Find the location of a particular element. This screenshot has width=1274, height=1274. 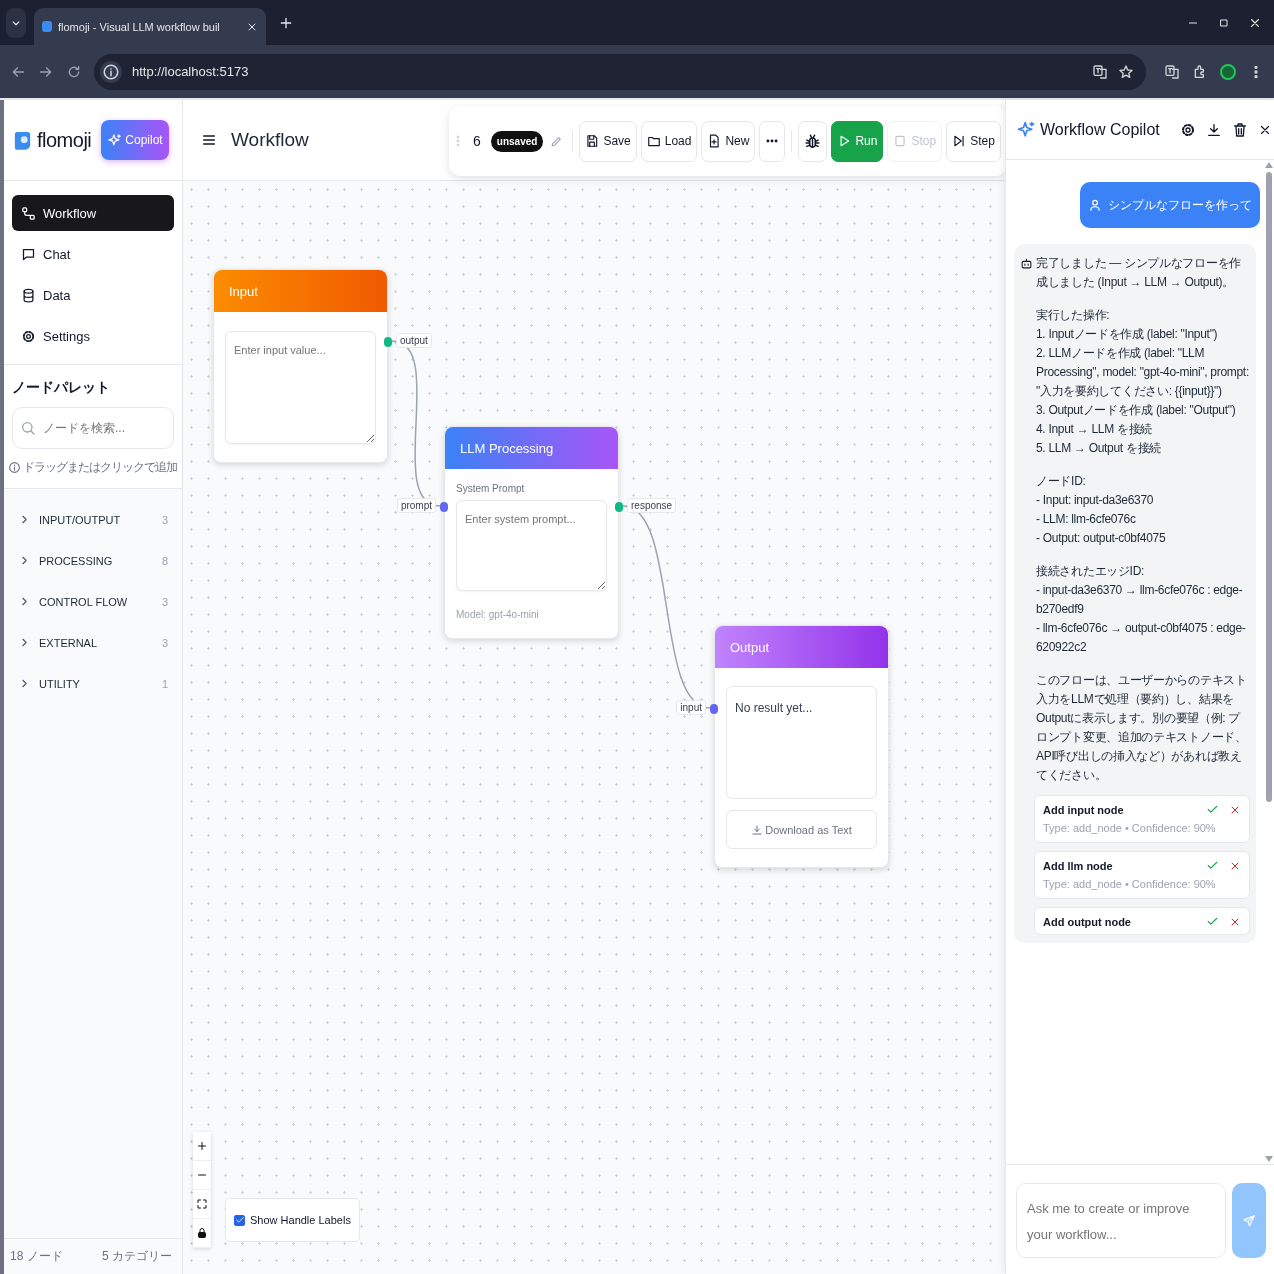

zoom-out-button is located at coordinates (202, 1175).